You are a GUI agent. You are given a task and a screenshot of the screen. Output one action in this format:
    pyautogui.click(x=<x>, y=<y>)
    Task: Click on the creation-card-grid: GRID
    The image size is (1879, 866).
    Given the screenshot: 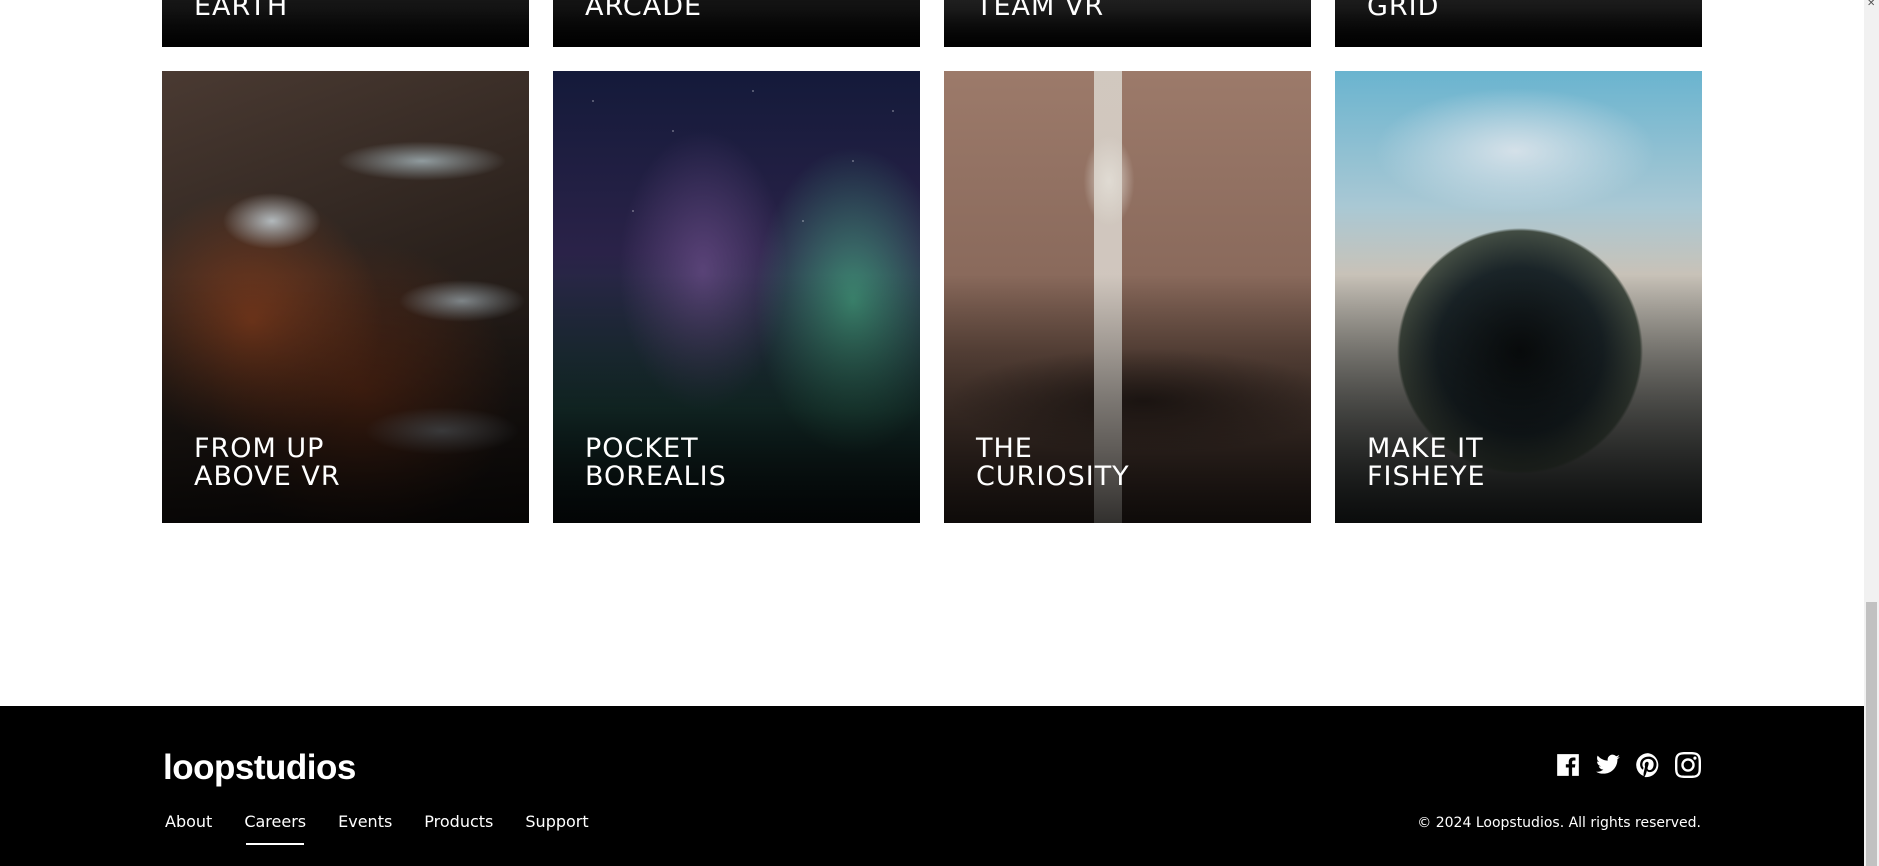 What is the action you would take?
    pyautogui.click(x=1518, y=23)
    